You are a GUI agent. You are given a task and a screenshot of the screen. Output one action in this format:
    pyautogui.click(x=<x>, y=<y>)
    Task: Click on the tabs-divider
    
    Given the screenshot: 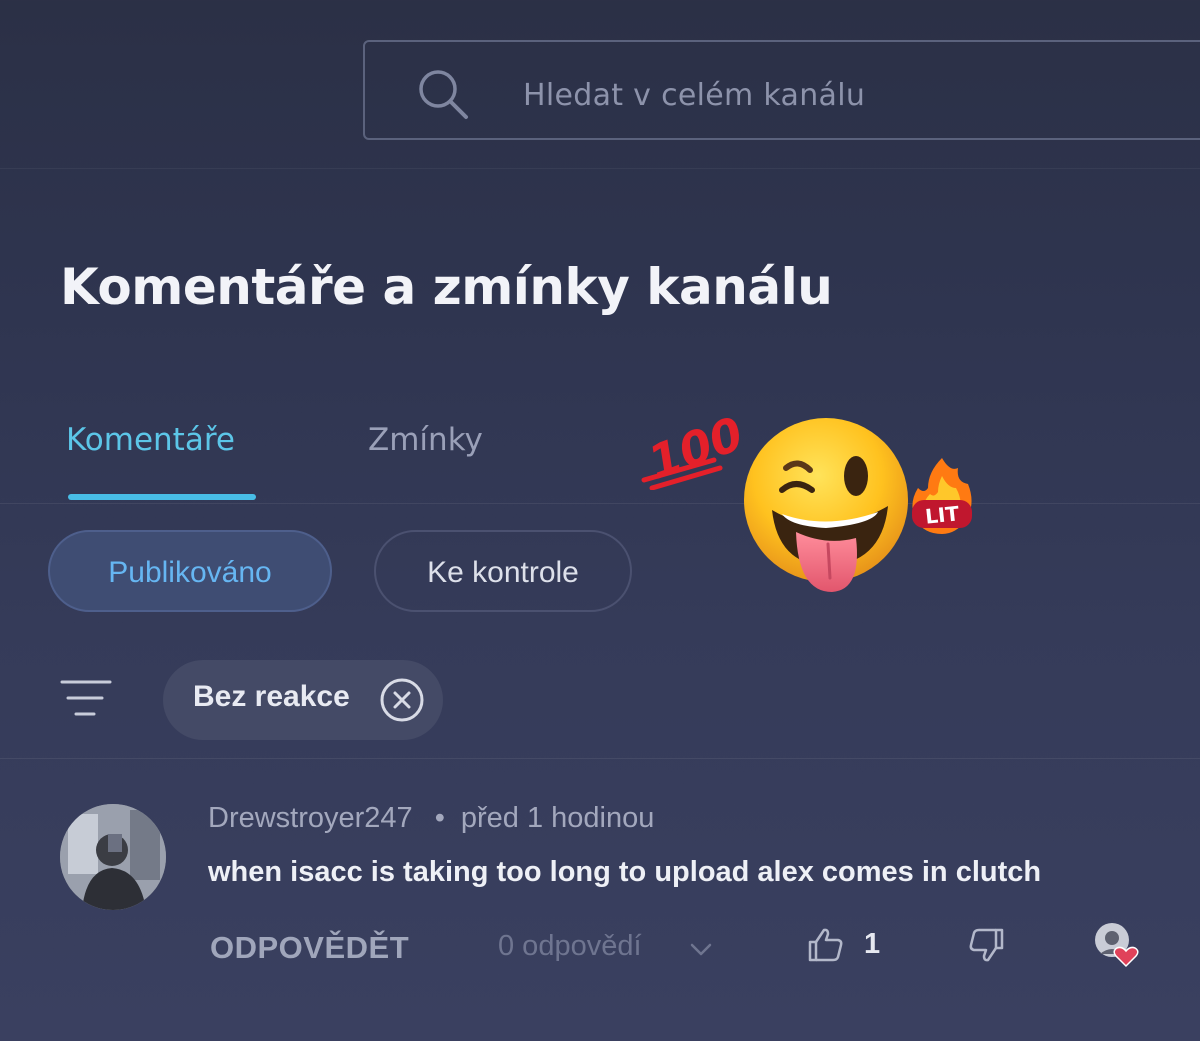 What is the action you would take?
    pyautogui.click(x=600, y=503)
    